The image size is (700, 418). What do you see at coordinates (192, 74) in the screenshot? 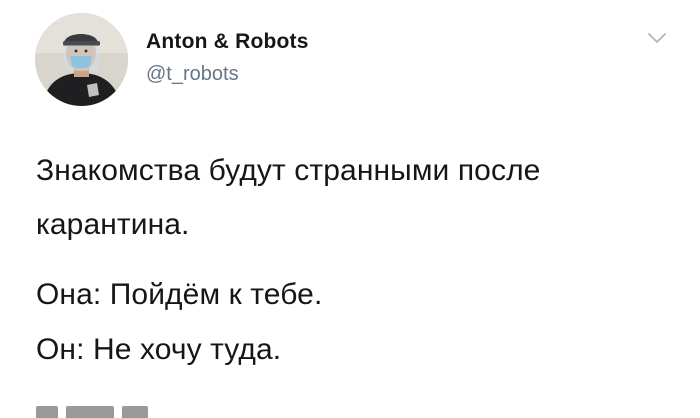
I see `author-handle: @t_robots` at bounding box center [192, 74].